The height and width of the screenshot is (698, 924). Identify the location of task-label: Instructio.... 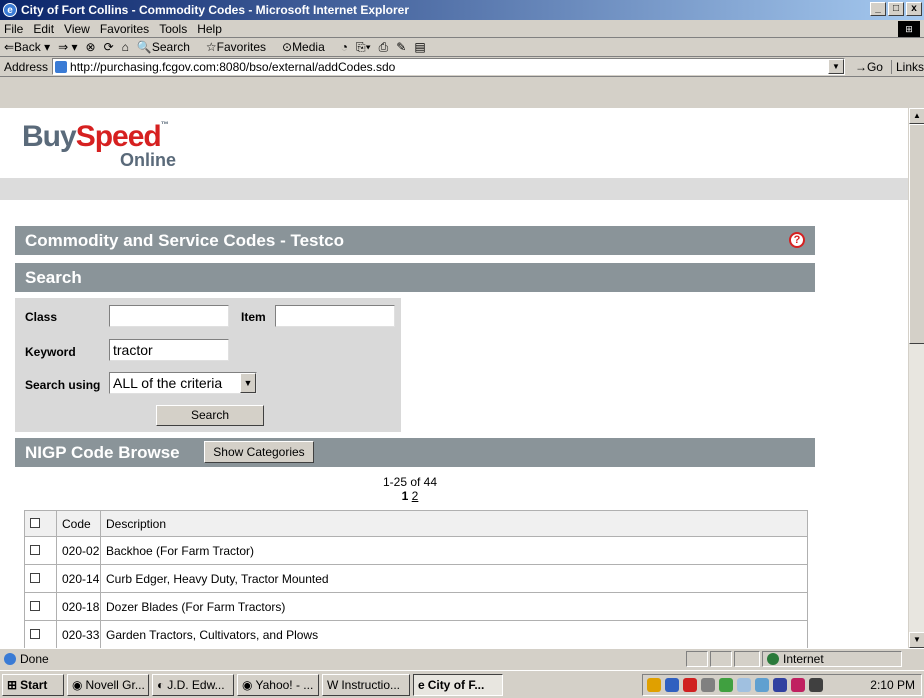
(371, 684).